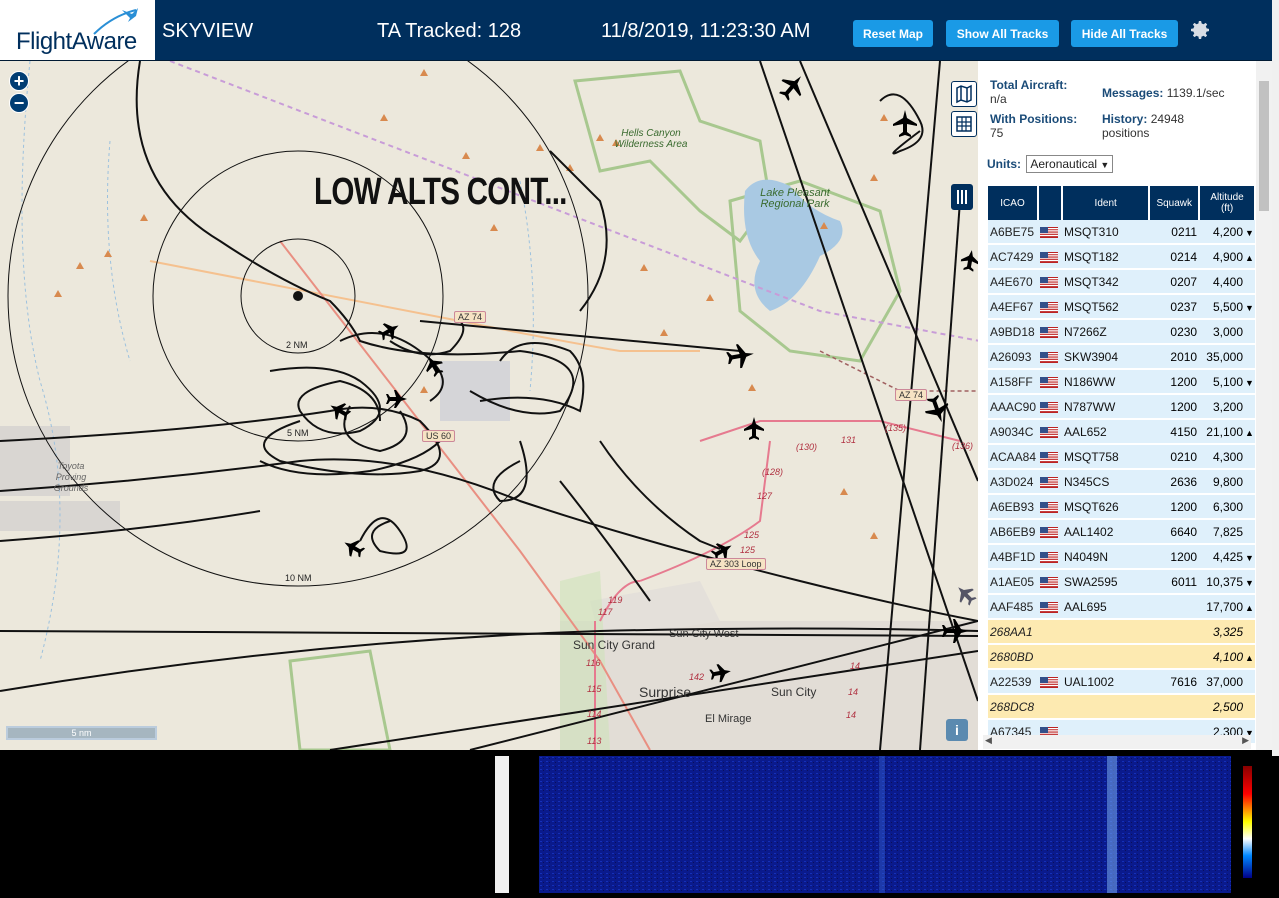  I want to click on col-ident: Ident, so click(1106, 203).